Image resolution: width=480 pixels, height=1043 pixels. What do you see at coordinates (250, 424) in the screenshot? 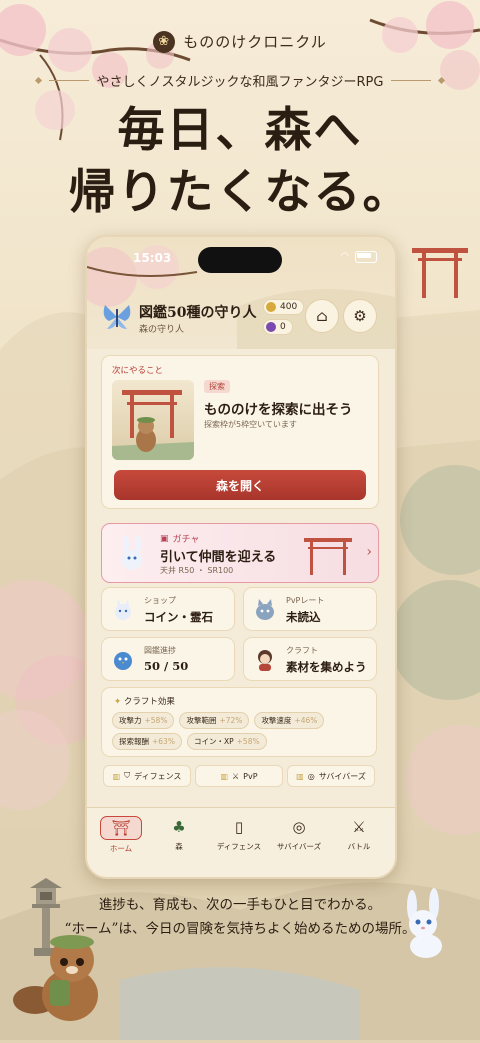
I see `next-action-subtitle: 探索枠が5枠空いています` at bounding box center [250, 424].